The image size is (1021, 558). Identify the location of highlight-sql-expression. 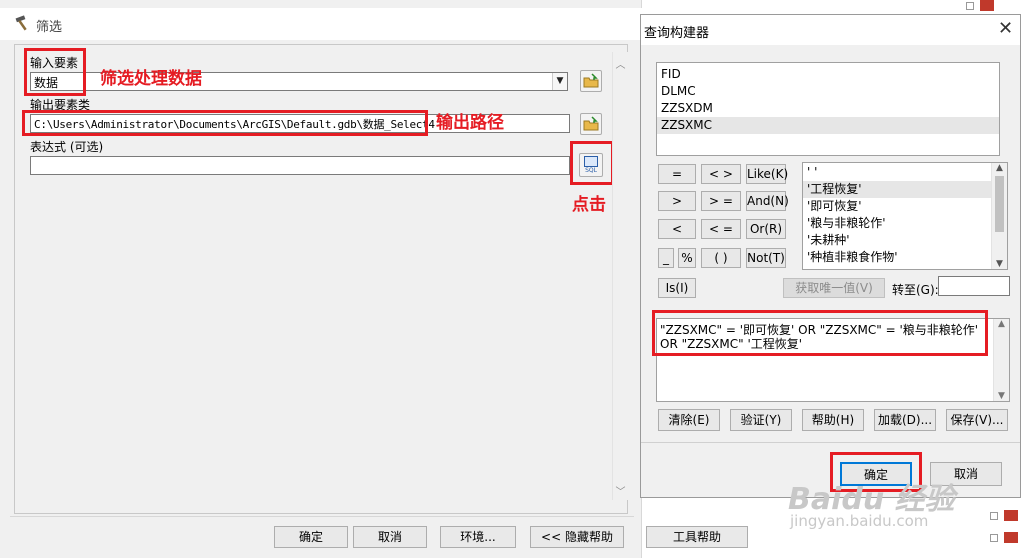
(820, 333).